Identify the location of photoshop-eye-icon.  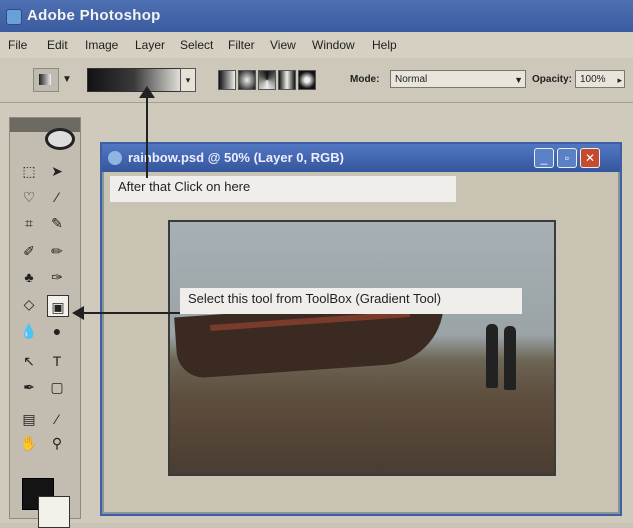
(60, 139).